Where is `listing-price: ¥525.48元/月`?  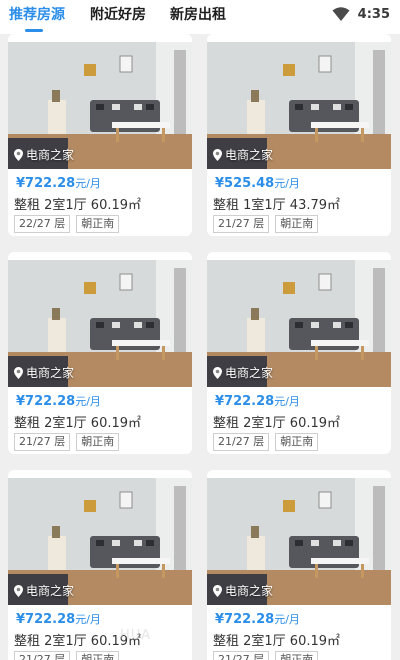 listing-price: ¥525.48元/月 is located at coordinates (257, 183).